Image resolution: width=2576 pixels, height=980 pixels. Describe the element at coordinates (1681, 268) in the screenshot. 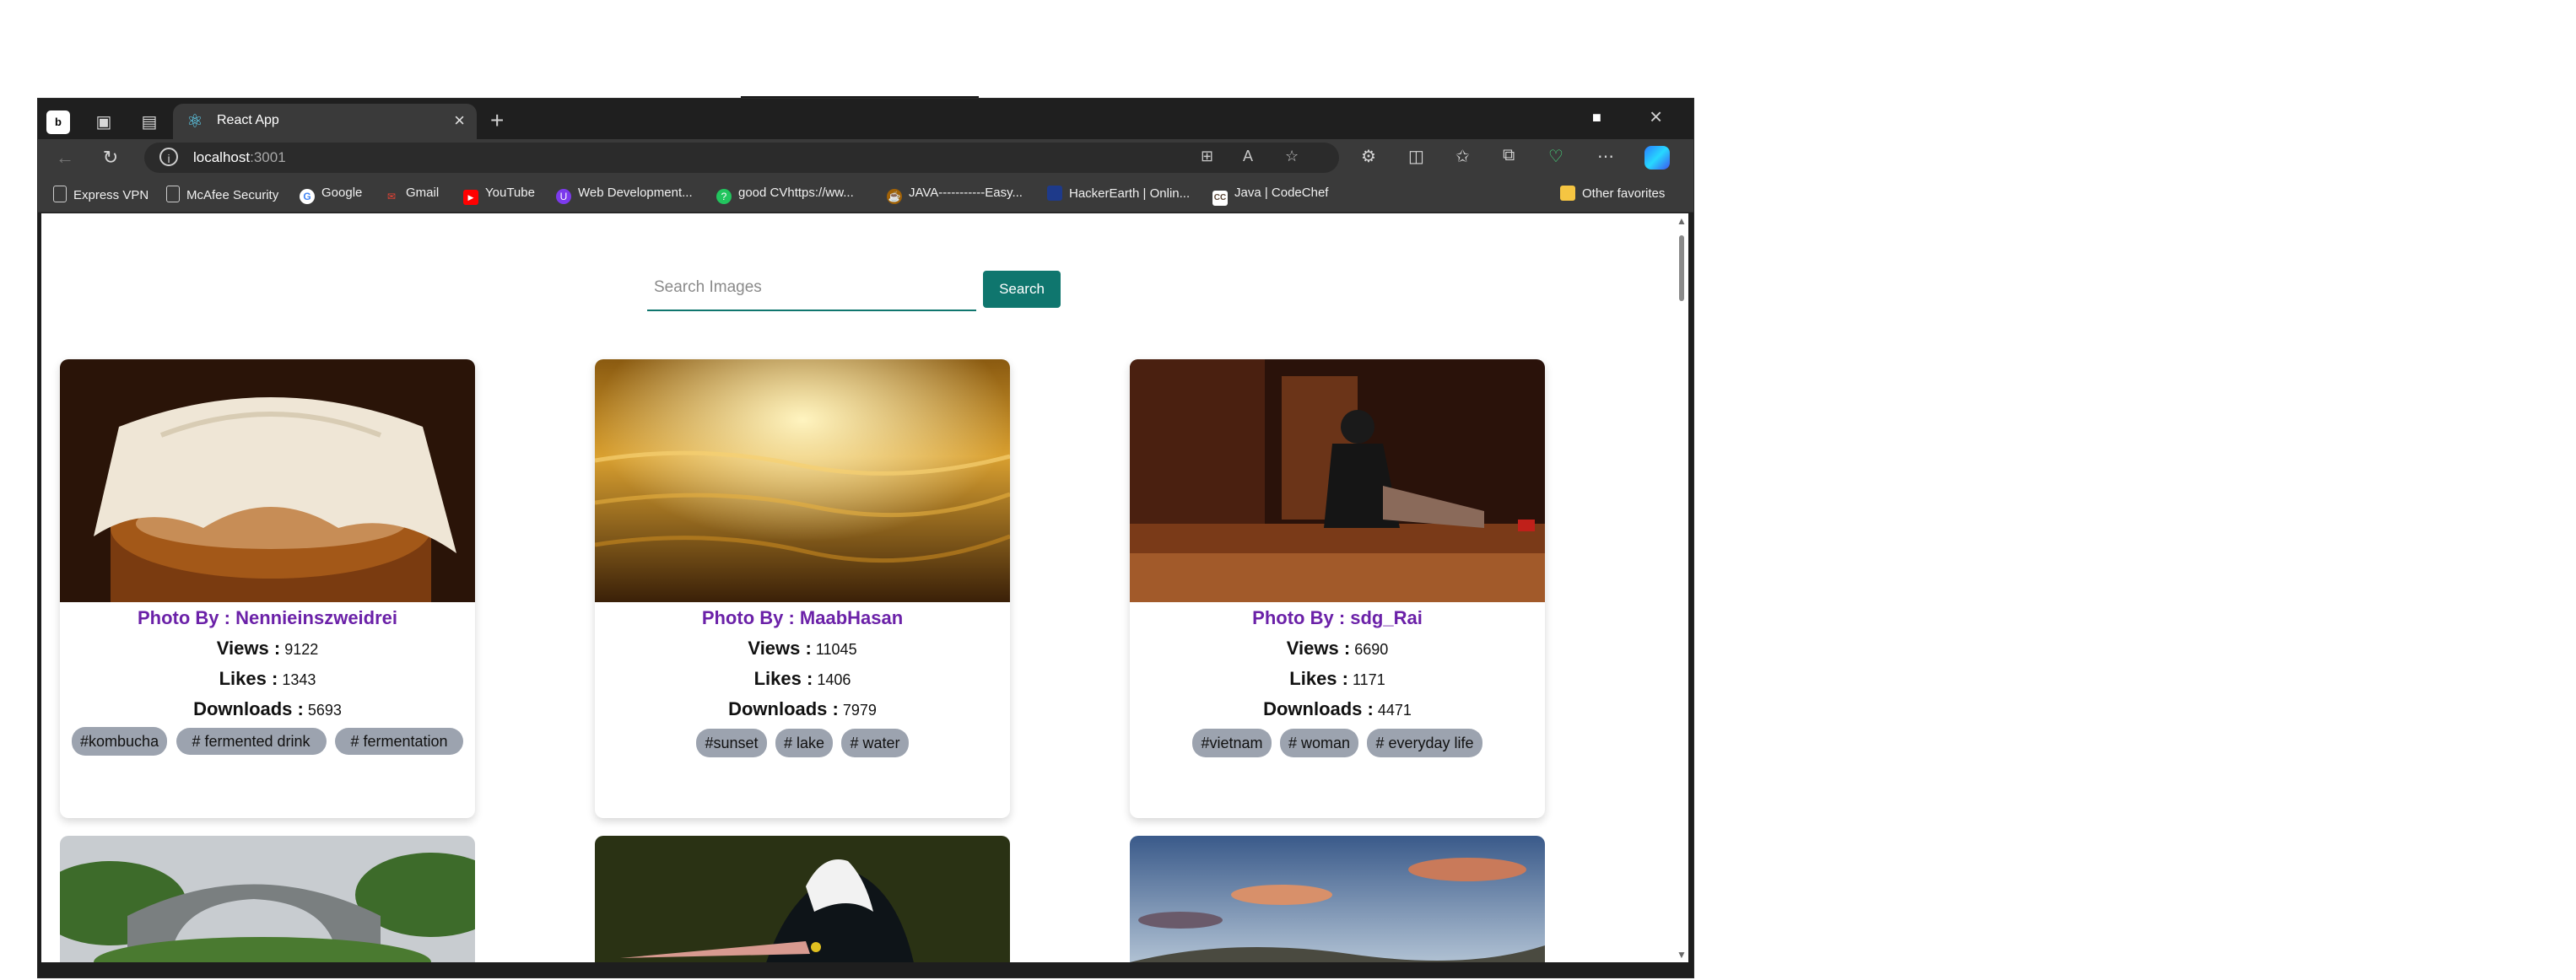

I see `scrollbar-thumb` at that location.